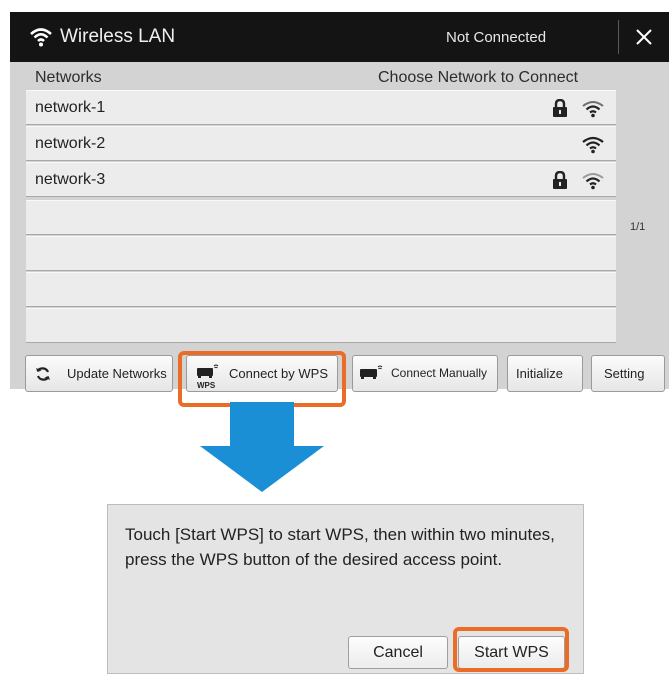  Describe the element at coordinates (117, 373) in the screenshot. I see `update-networks-label: Update Networks` at that location.